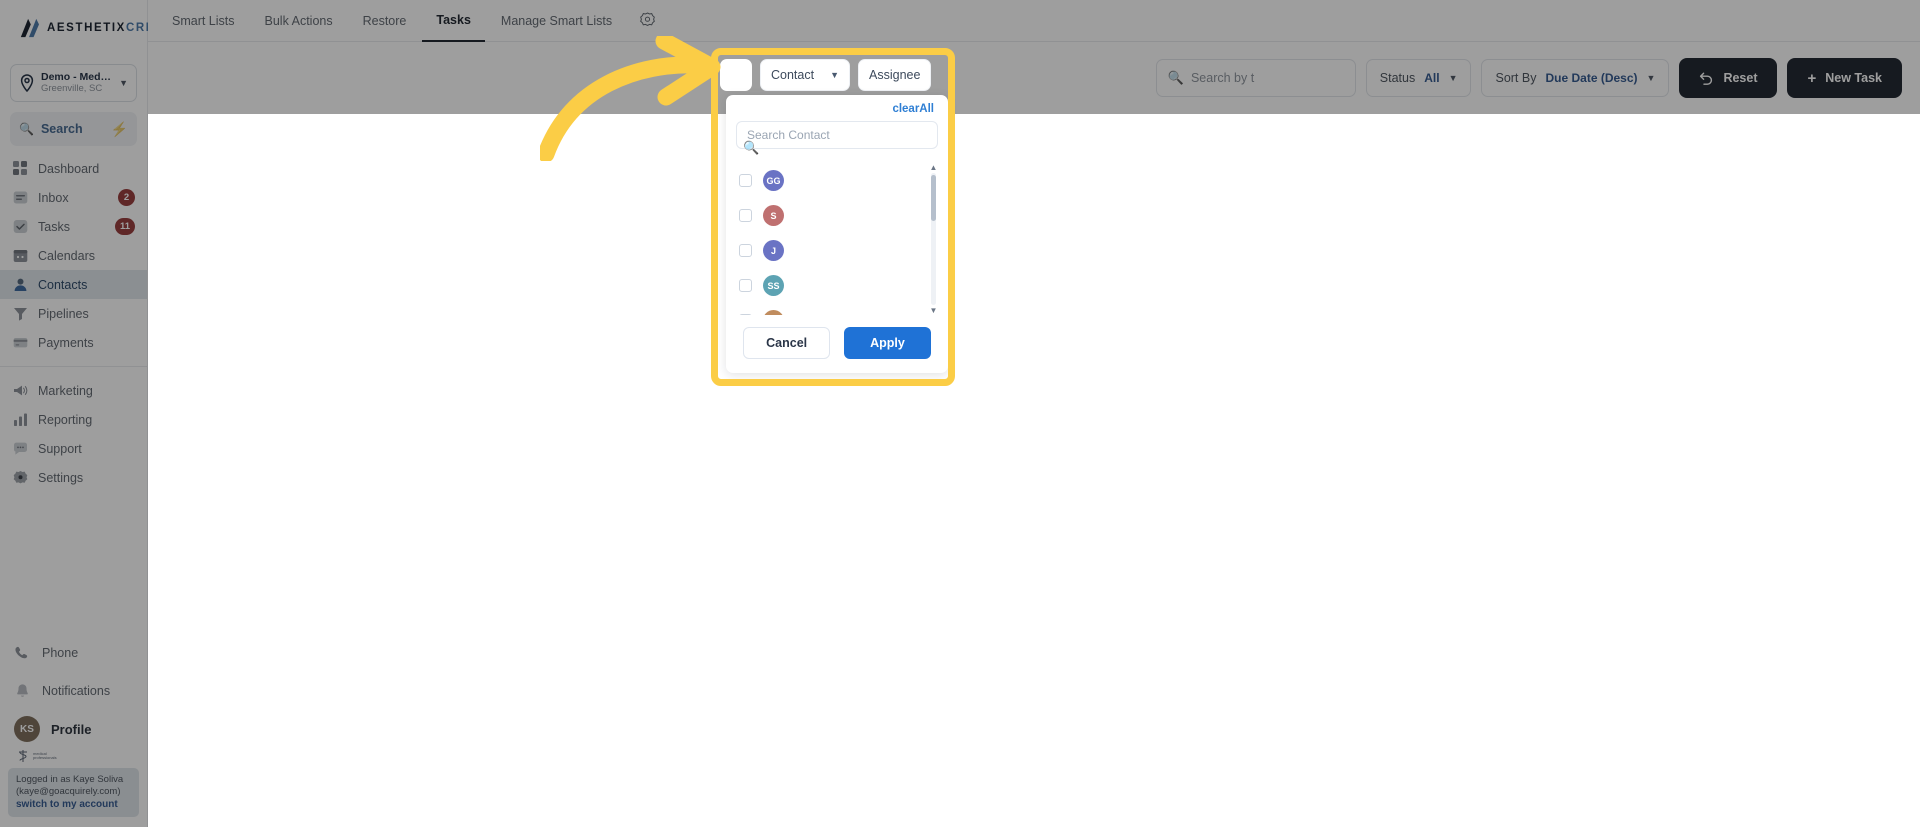 This screenshot has height=827, width=1920. What do you see at coordinates (933, 310) in the screenshot?
I see `scroll-down-icon: ▼` at bounding box center [933, 310].